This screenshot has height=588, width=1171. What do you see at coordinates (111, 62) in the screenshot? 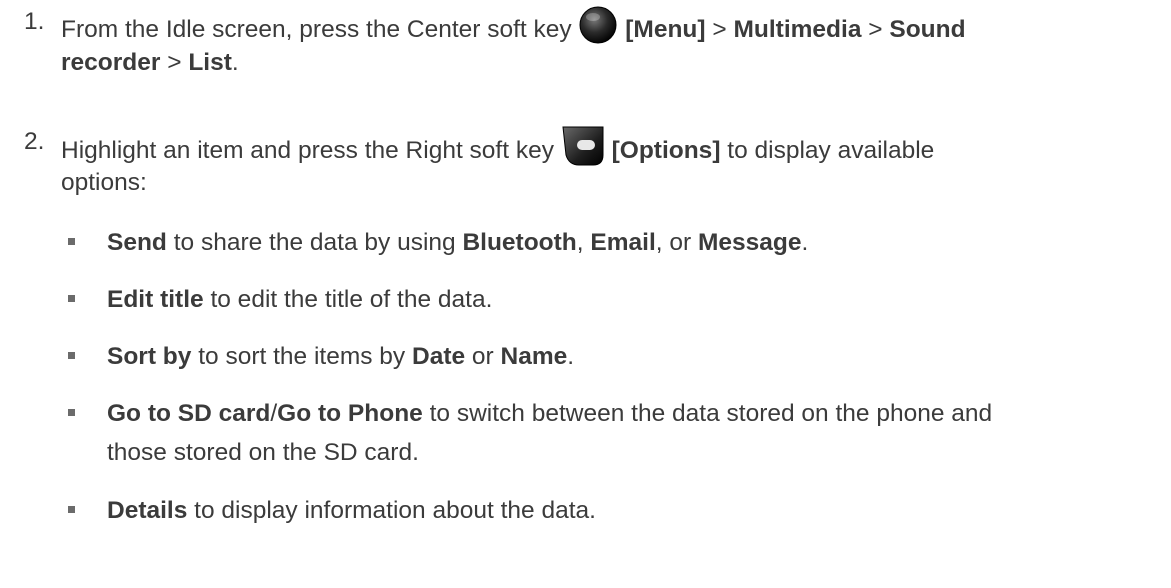
I see `recorder-label: recorder` at bounding box center [111, 62].